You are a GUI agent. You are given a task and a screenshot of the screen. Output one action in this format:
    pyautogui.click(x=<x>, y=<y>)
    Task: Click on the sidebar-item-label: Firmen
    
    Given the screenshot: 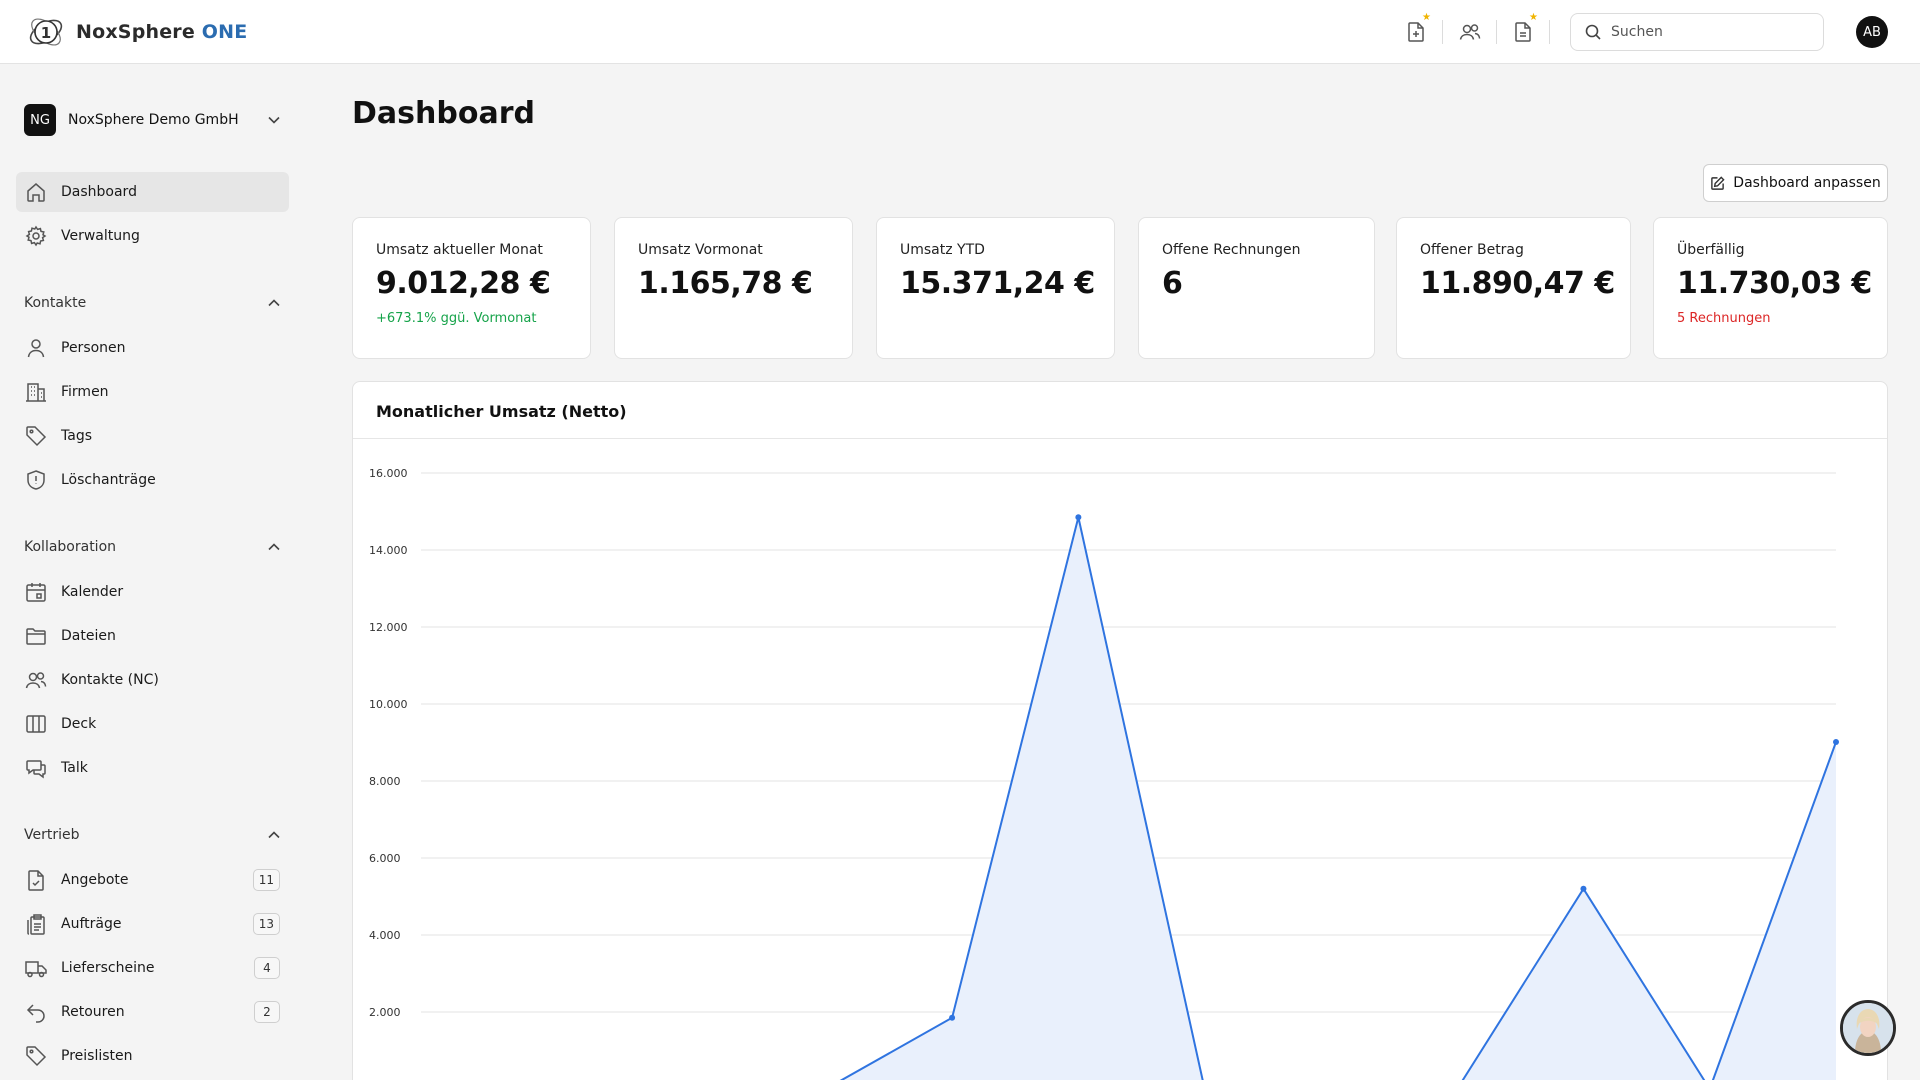 What is the action you would take?
    pyautogui.click(x=85, y=392)
    